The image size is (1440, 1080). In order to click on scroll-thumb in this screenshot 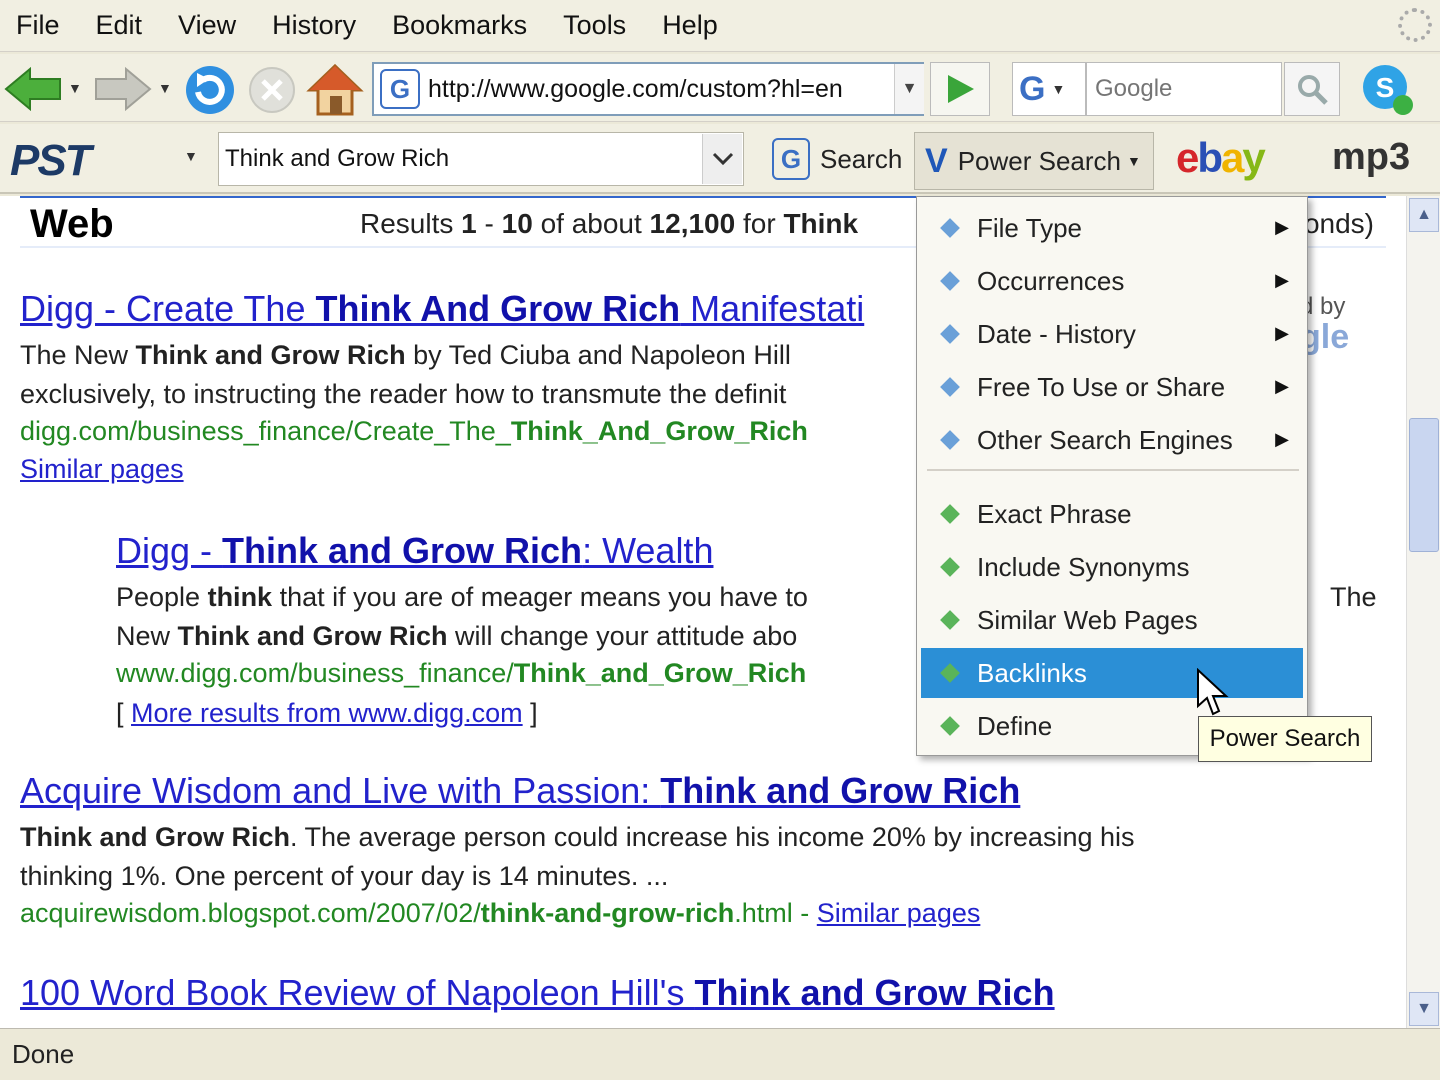, I will do `click(1424, 485)`.